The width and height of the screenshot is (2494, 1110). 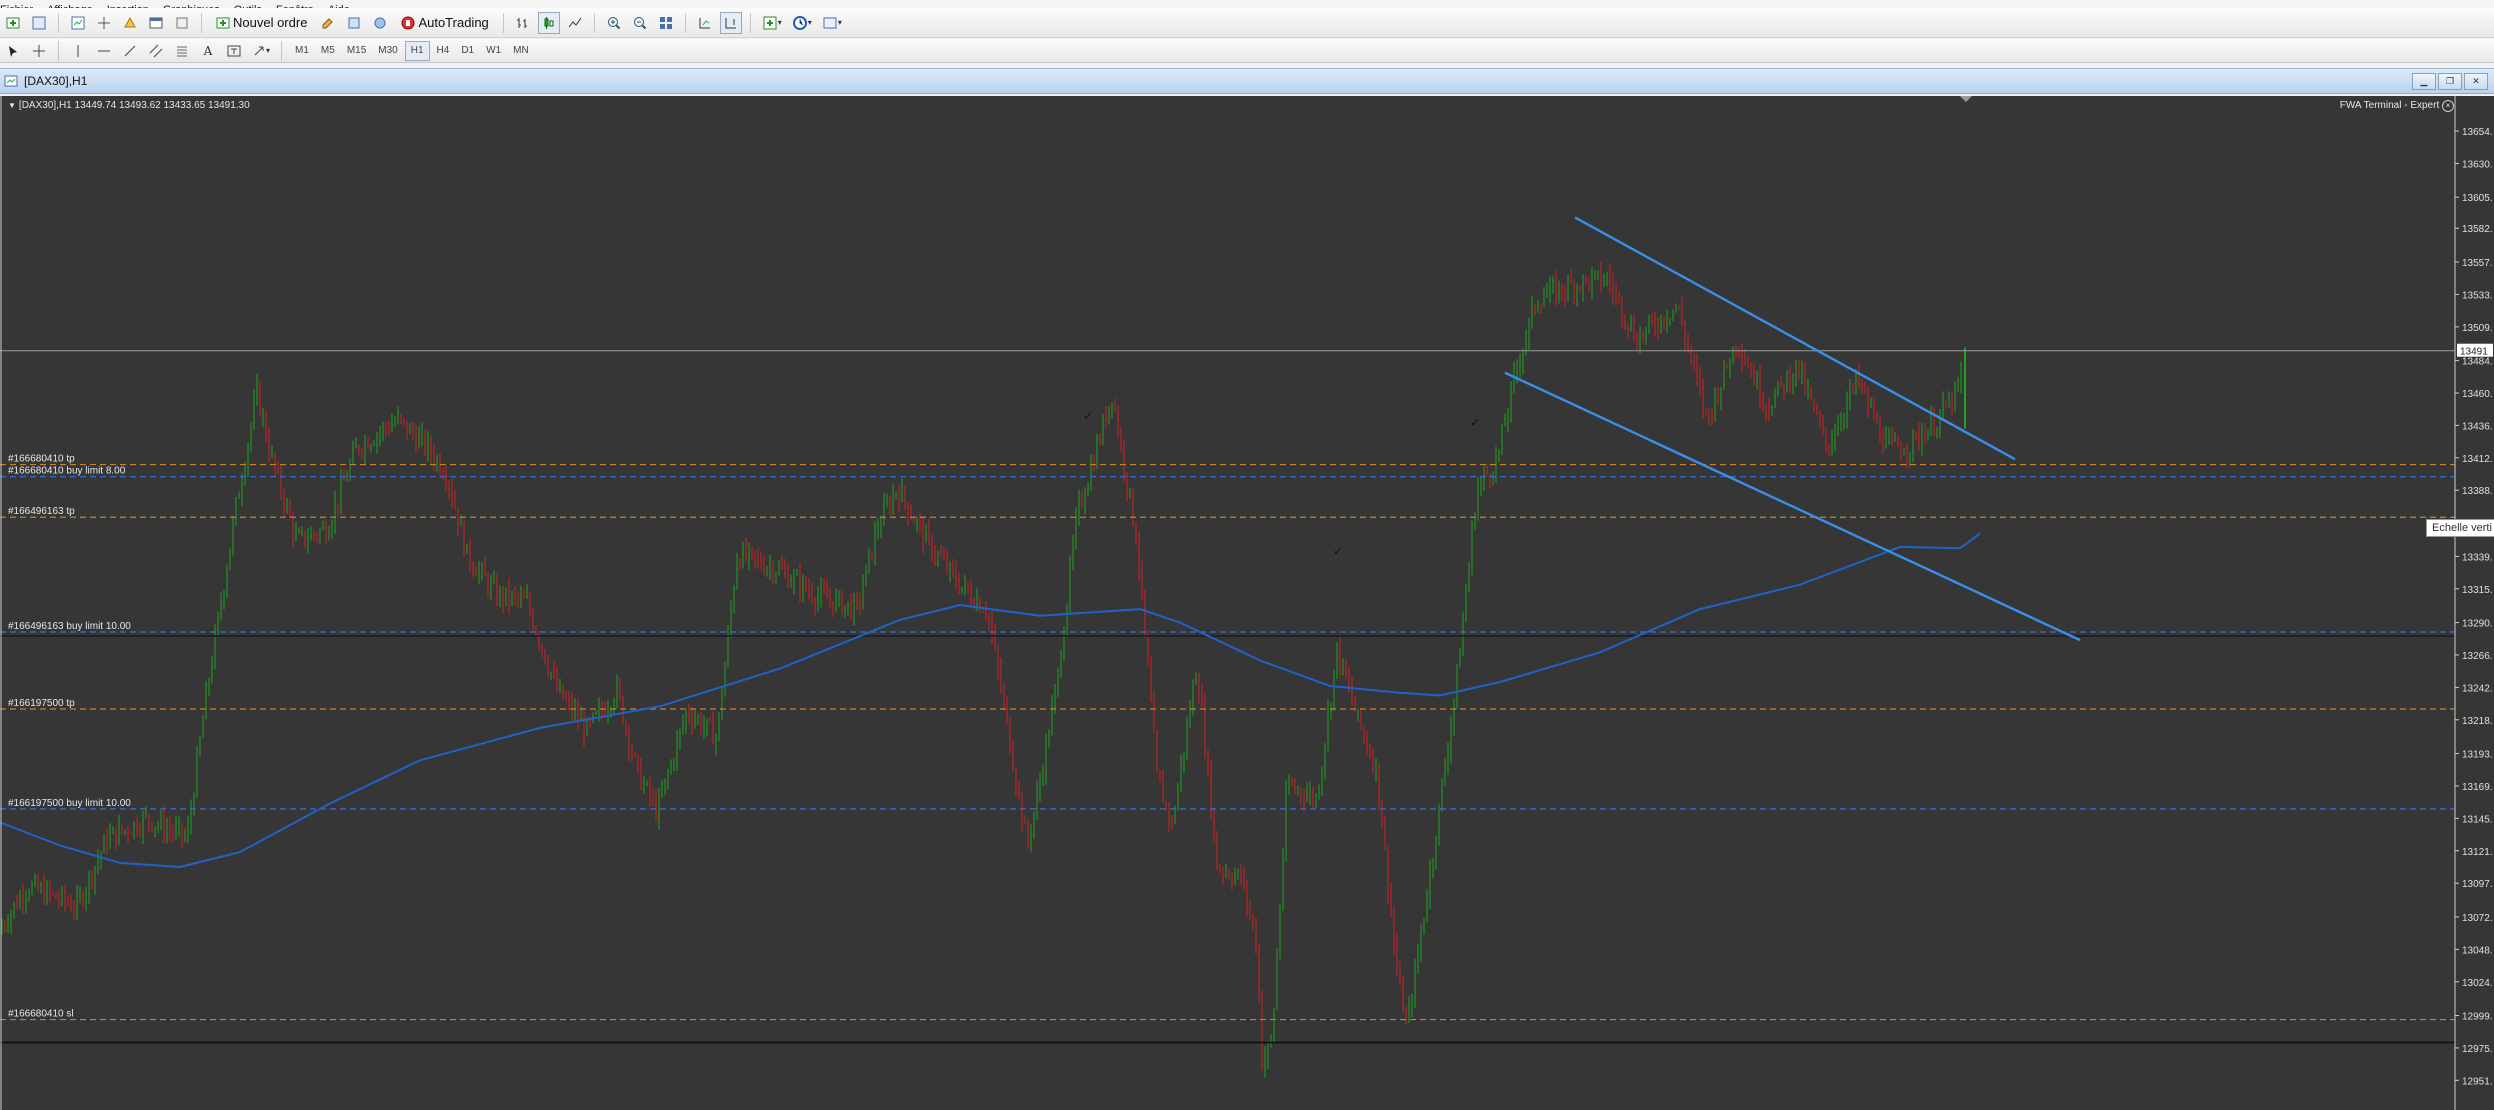 I want to click on text-label-icon, so click(x=234, y=51).